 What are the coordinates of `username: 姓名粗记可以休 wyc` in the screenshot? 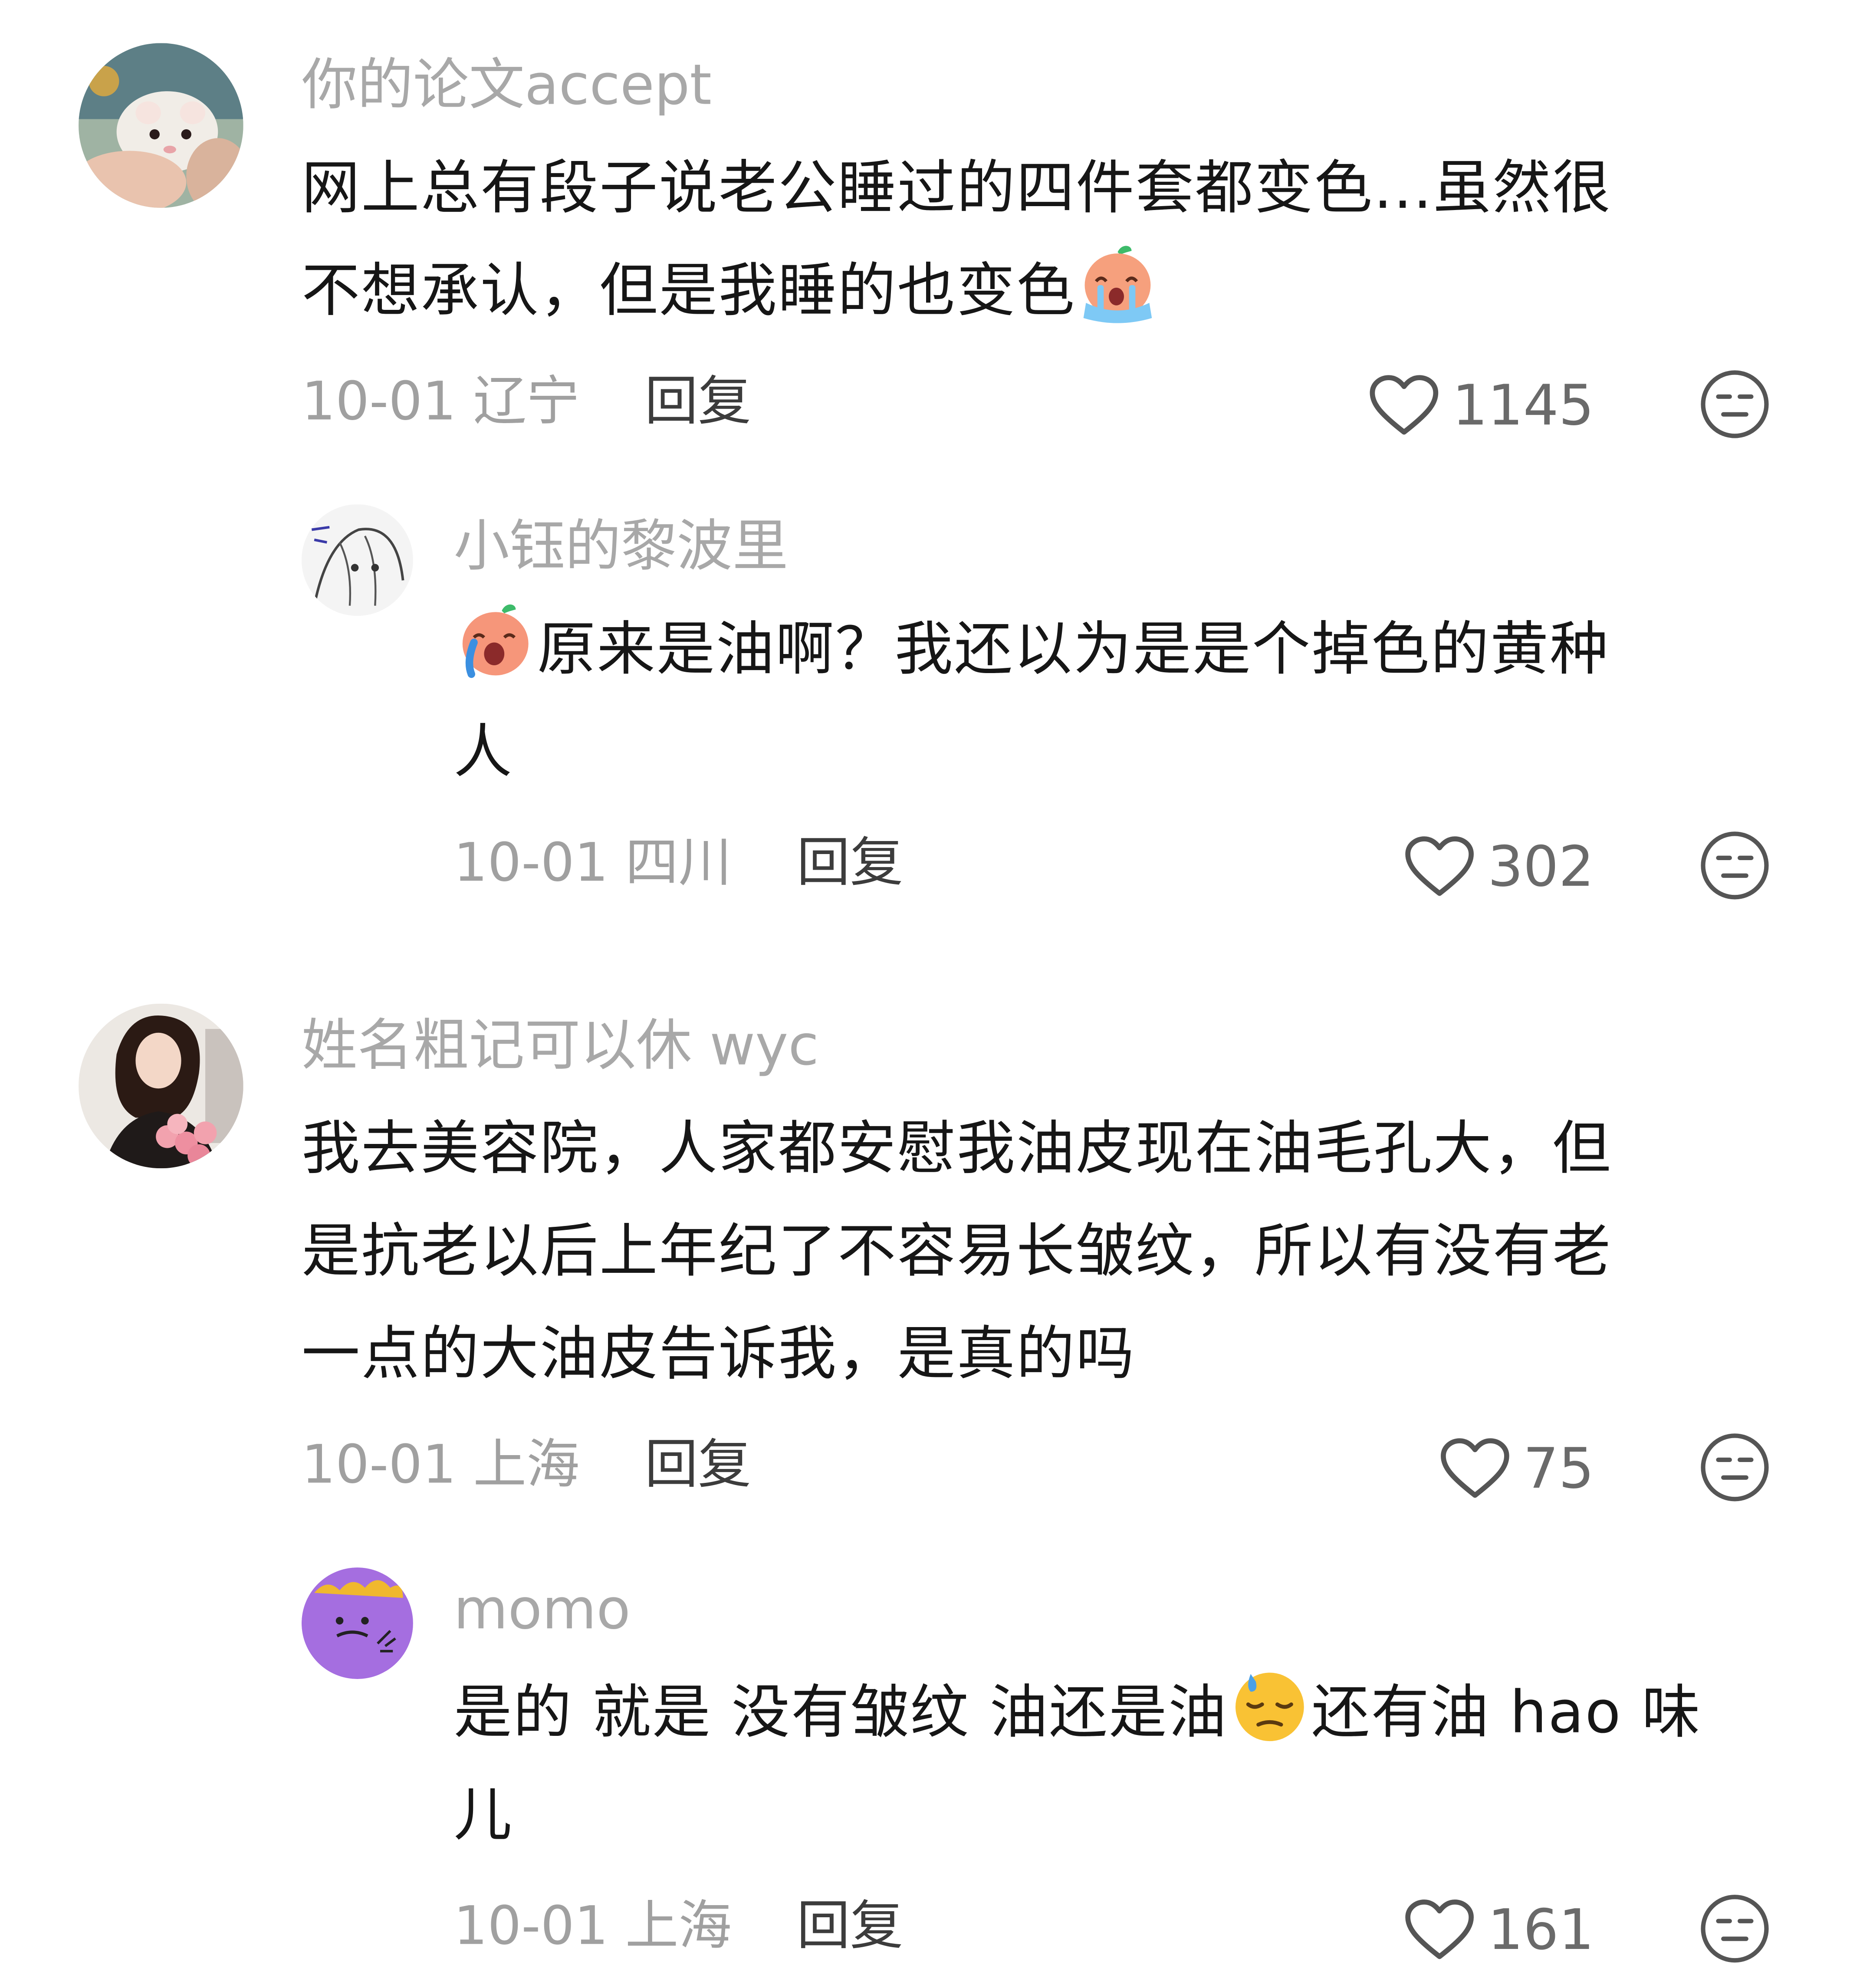 It's located at (560, 1046).